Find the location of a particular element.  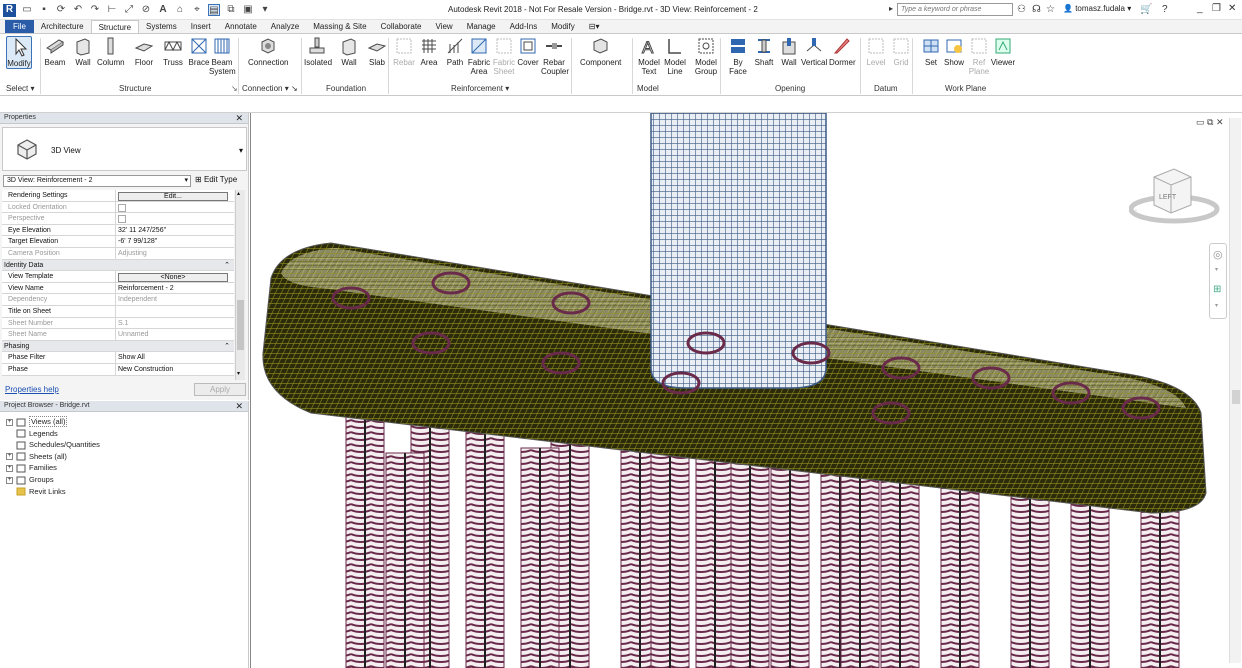

modelgroup-button: Model Group is located at coordinates (706, 56).